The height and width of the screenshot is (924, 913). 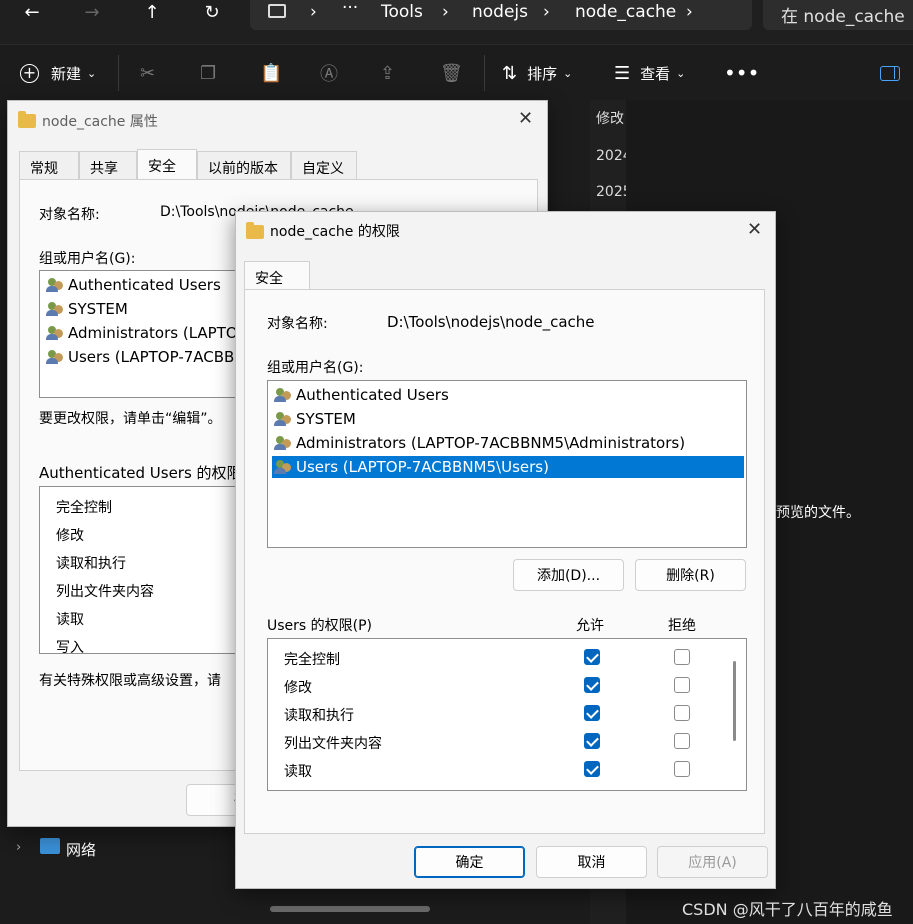 I want to click on edit-hint: 要更改权限，请单击“编辑”。, so click(x=130, y=419).